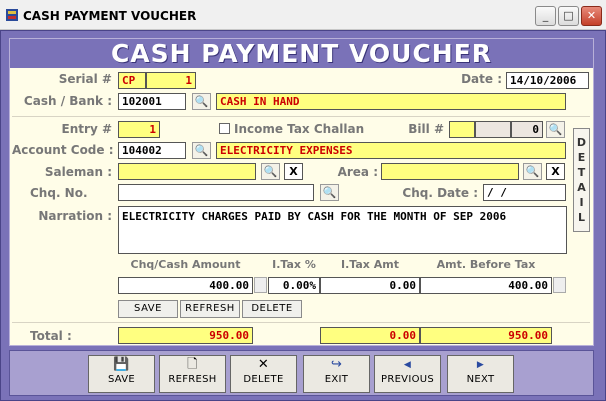 This screenshot has width=606, height=401. What do you see at coordinates (148, 309) in the screenshot?
I see `row-save-button: SAVE` at bounding box center [148, 309].